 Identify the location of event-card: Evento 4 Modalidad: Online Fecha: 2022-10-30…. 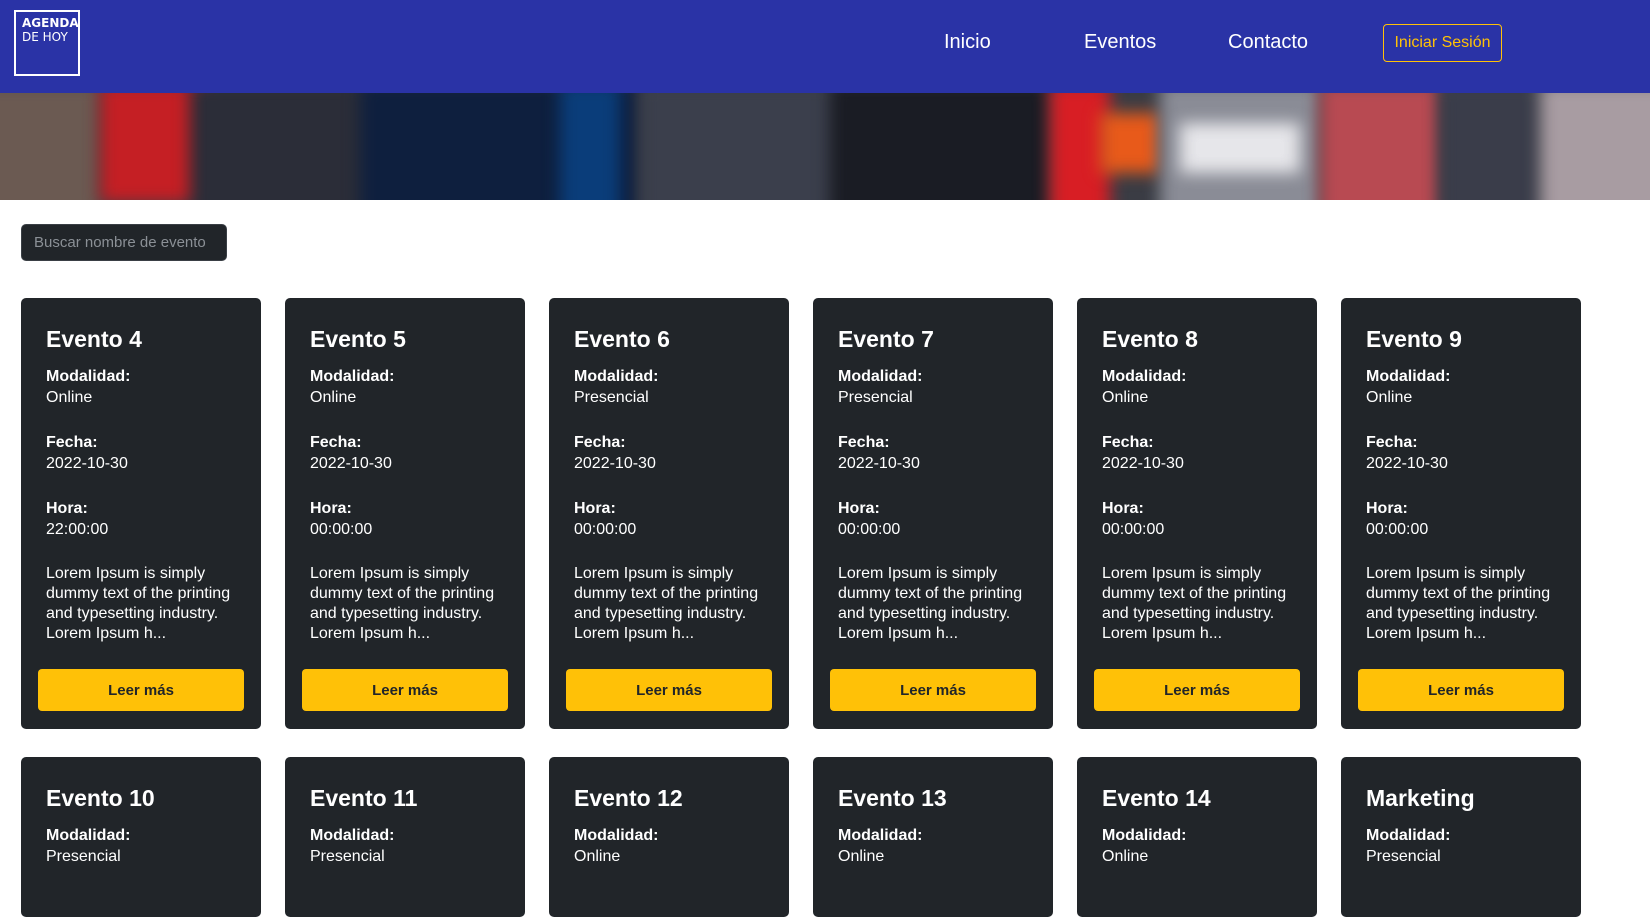
(141, 513).